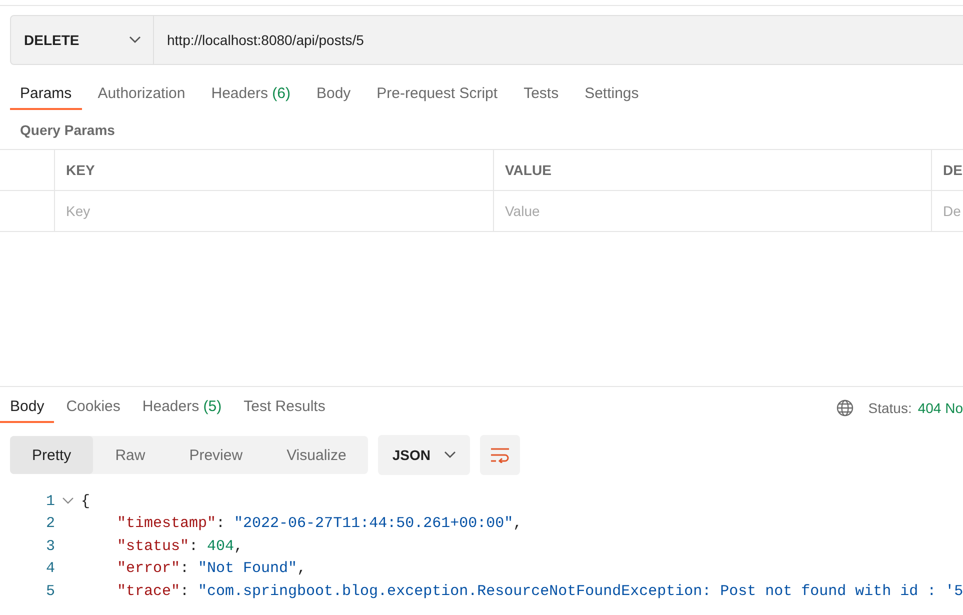  Describe the element at coordinates (130, 455) in the screenshot. I see `view-mode-tab: Raw` at that location.